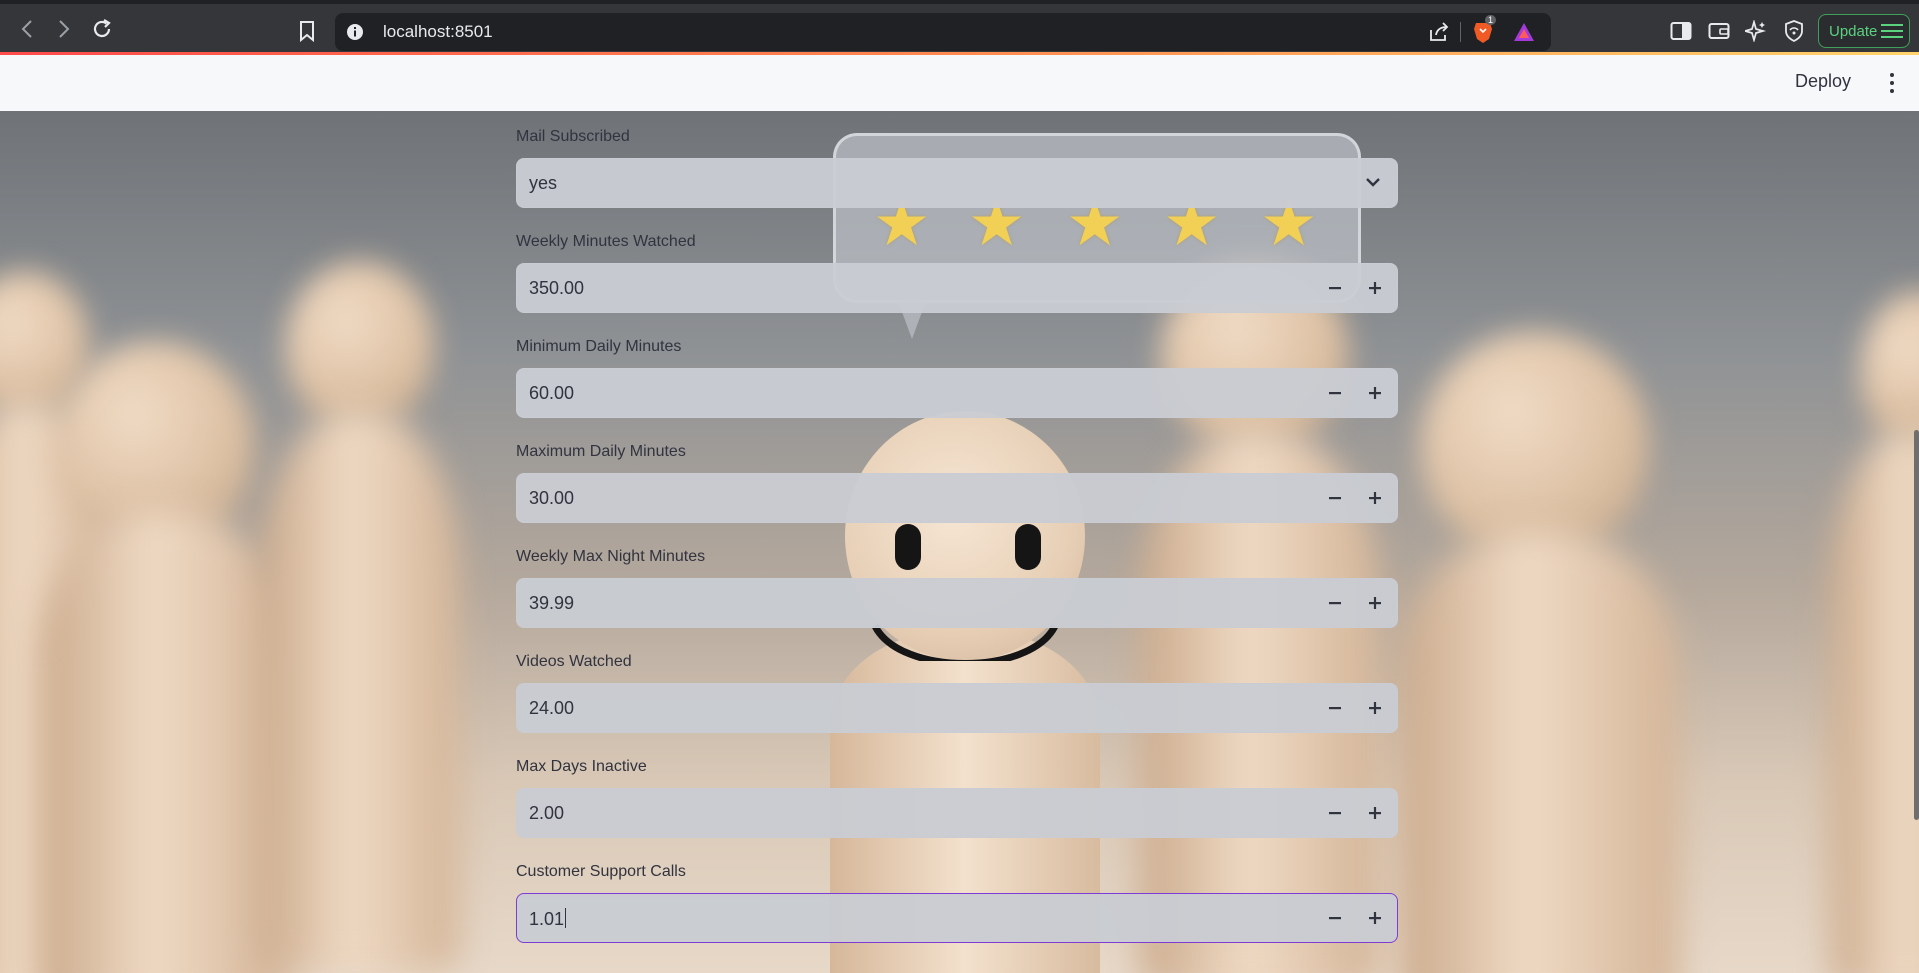 This screenshot has height=973, width=1919. I want to click on brave-shields-button: 1, so click(1483, 30).